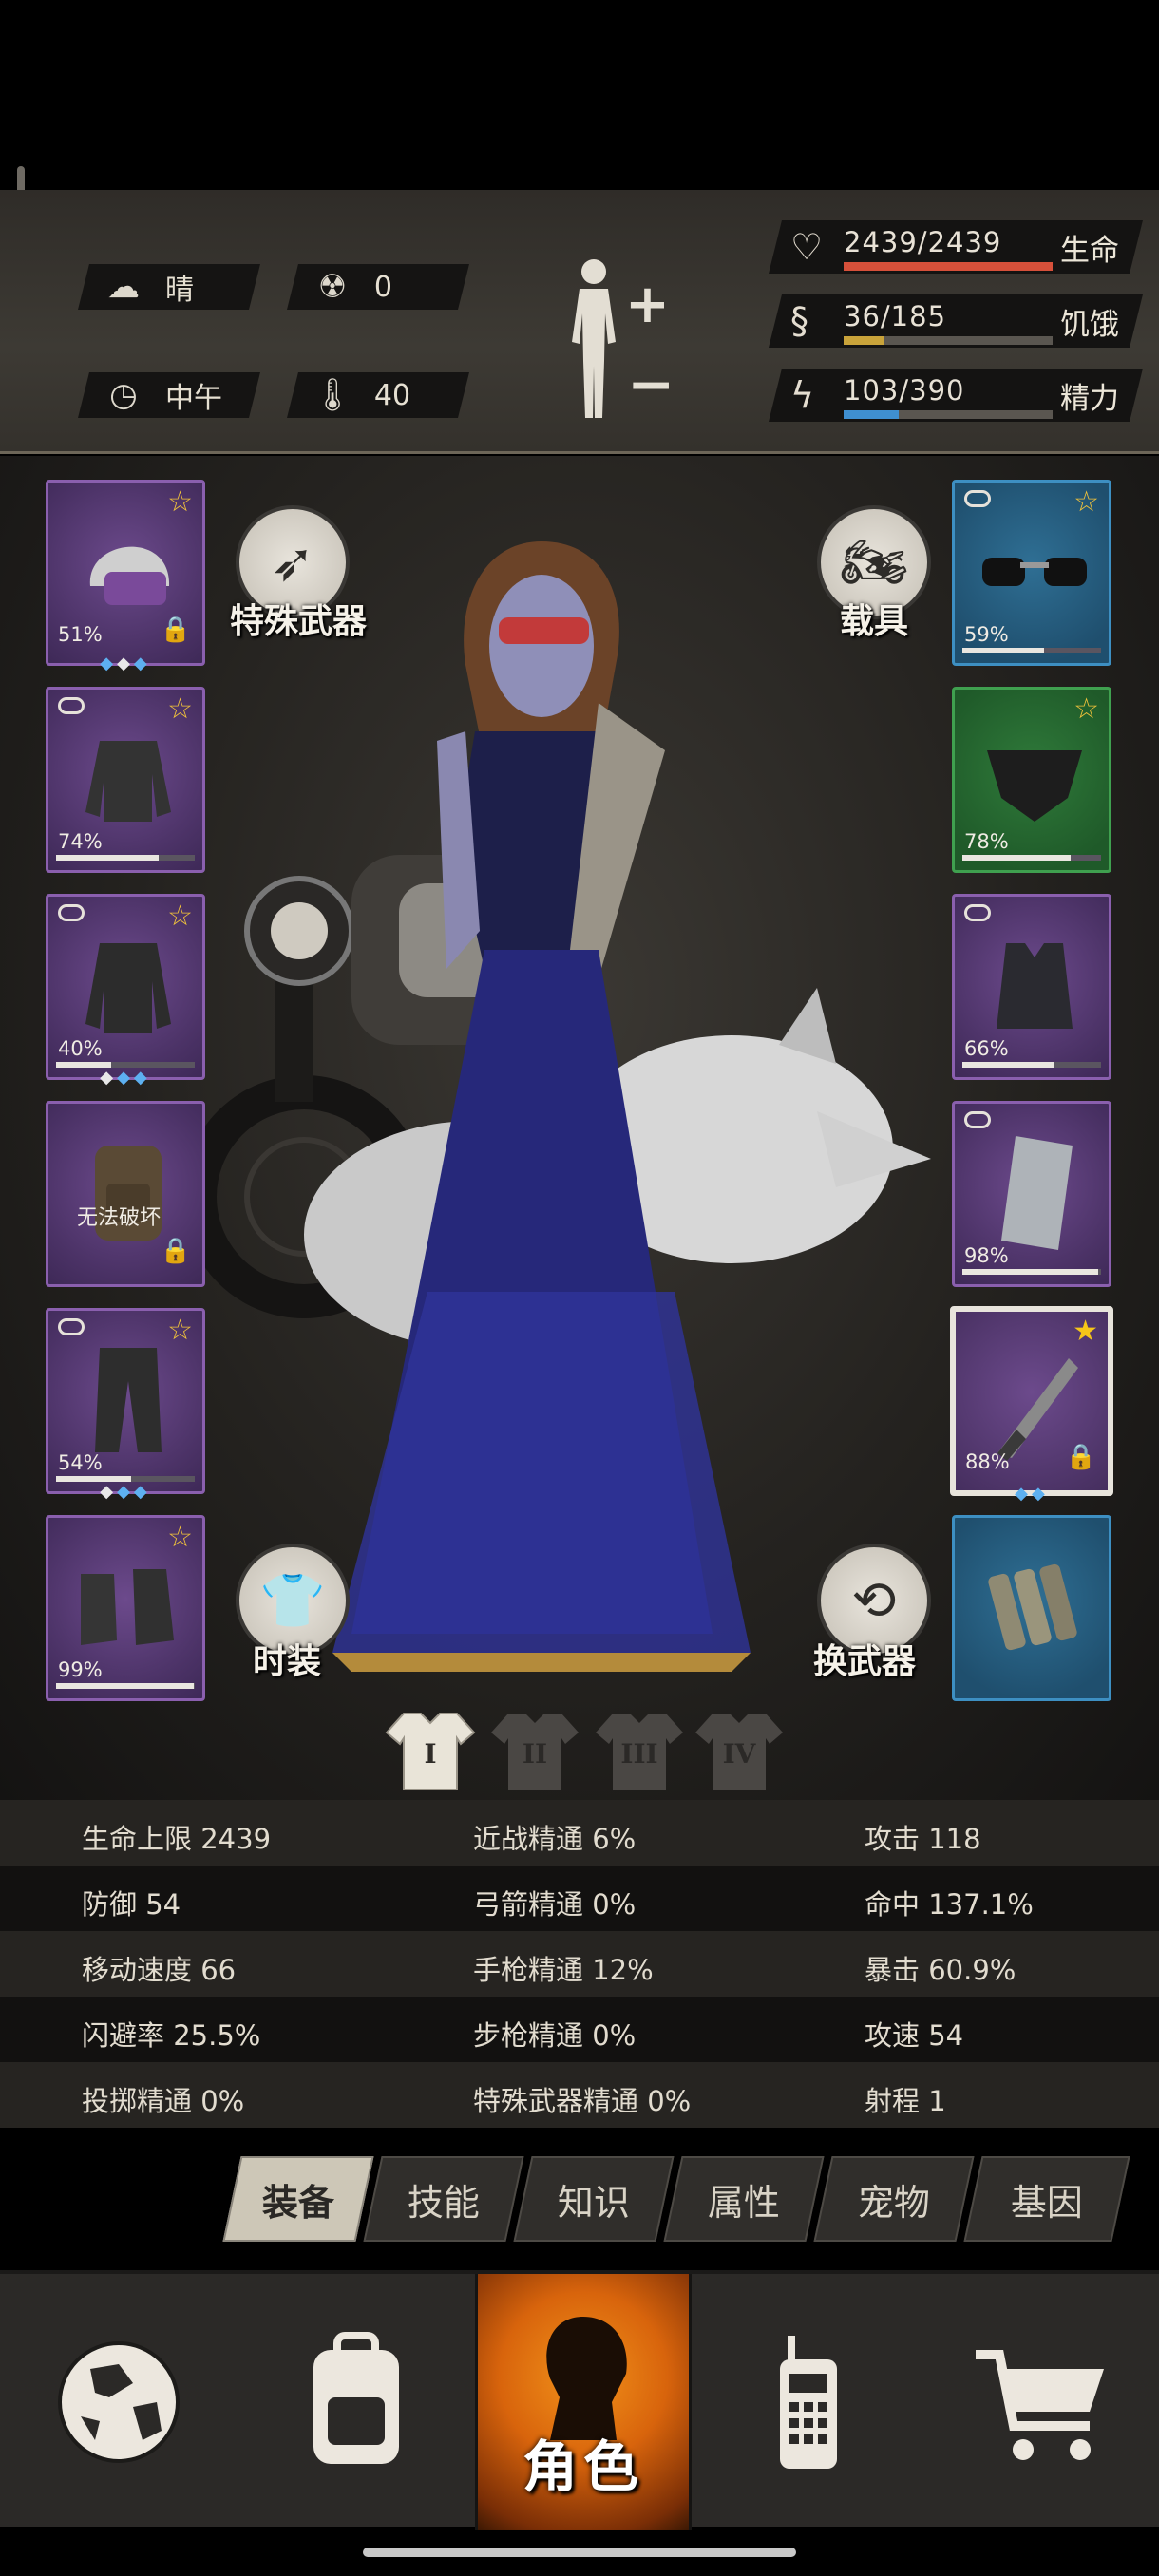 This screenshot has width=1159, height=2576. Describe the element at coordinates (80, 1669) in the screenshot. I see `durability-percent: 99%` at that location.